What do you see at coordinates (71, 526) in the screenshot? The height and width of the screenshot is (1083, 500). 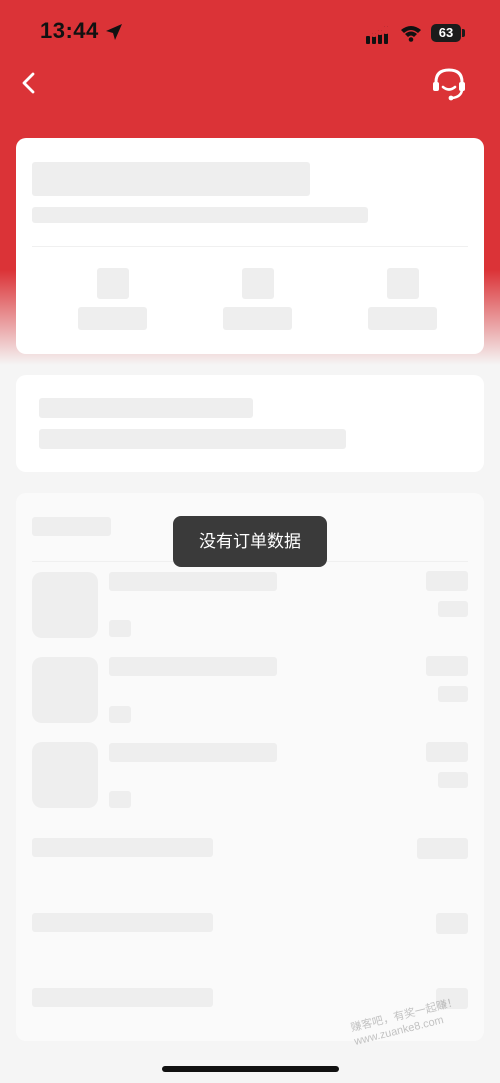 I see `skeleton-section-title` at bounding box center [71, 526].